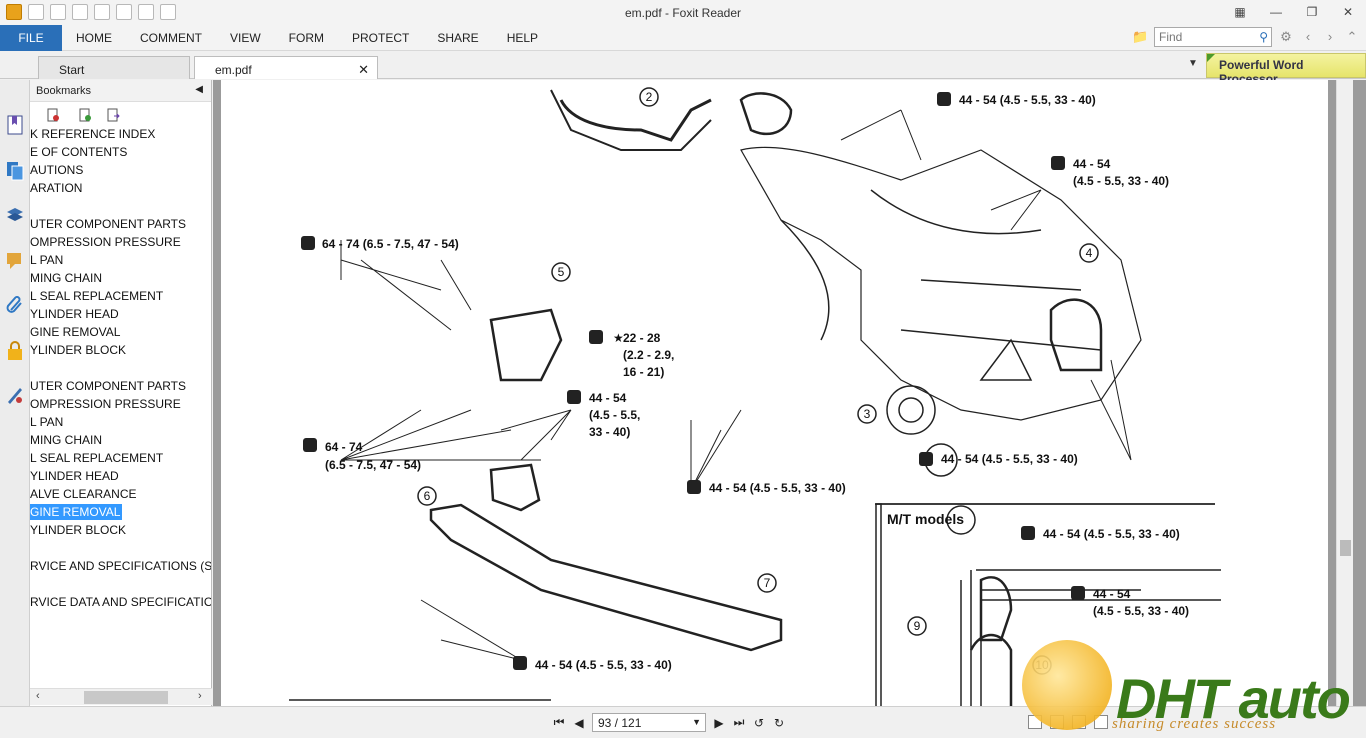 This screenshot has width=1366, height=738. What do you see at coordinates (1344, 393) in the screenshot?
I see `document-vscroll` at bounding box center [1344, 393].